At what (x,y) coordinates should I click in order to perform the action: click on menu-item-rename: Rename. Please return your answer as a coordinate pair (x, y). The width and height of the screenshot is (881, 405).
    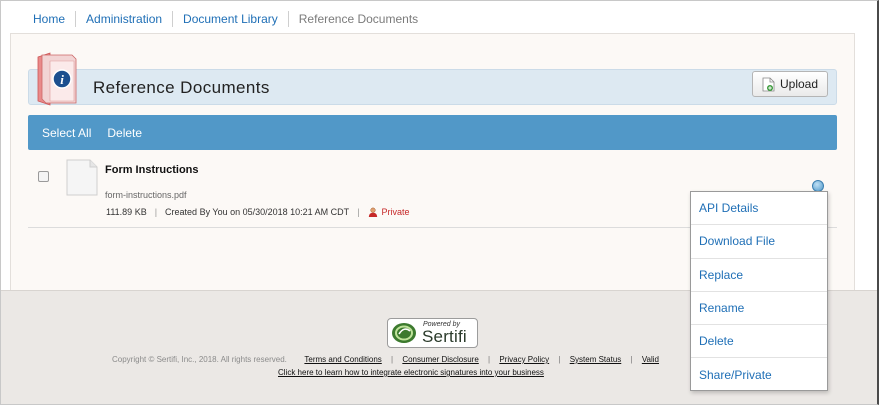
    Looking at the image, I should click on (759, 309).